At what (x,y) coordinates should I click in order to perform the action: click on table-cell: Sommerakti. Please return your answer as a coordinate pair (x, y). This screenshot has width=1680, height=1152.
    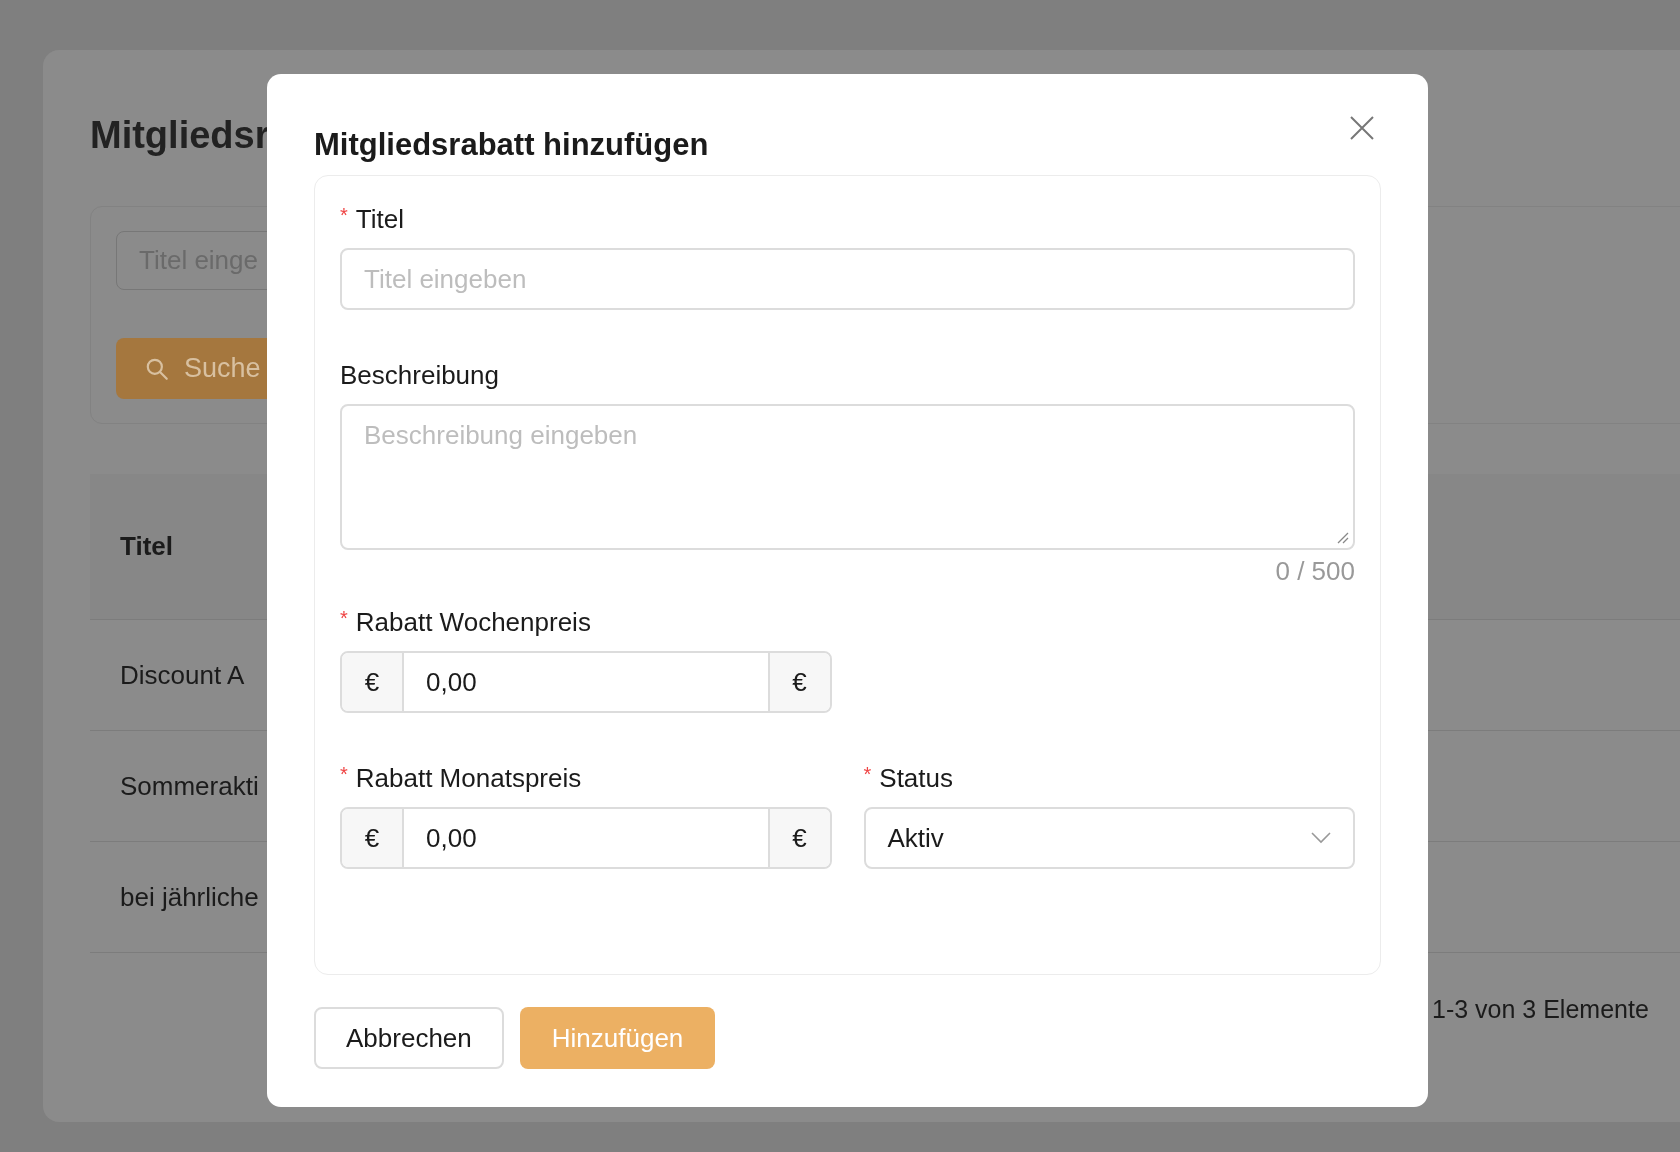
    Looking at the image, I should click on (189, 786).